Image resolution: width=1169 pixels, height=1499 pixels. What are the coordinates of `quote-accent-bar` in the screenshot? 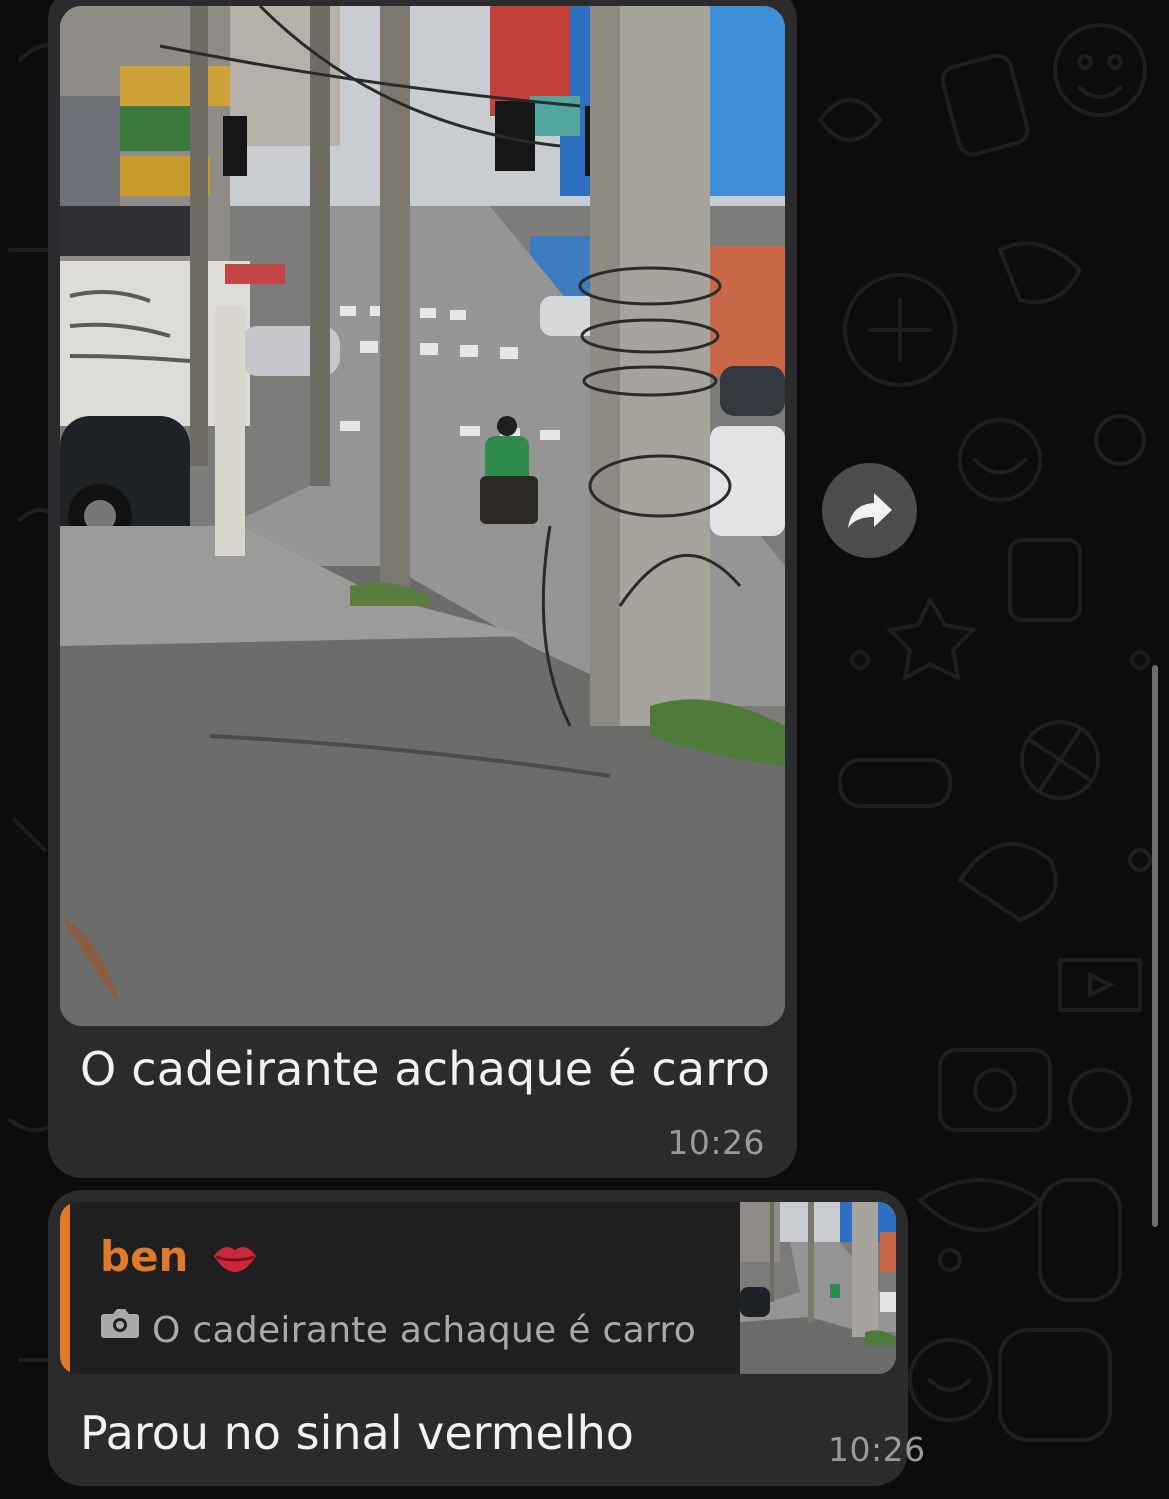 It's located at (65, 1288).